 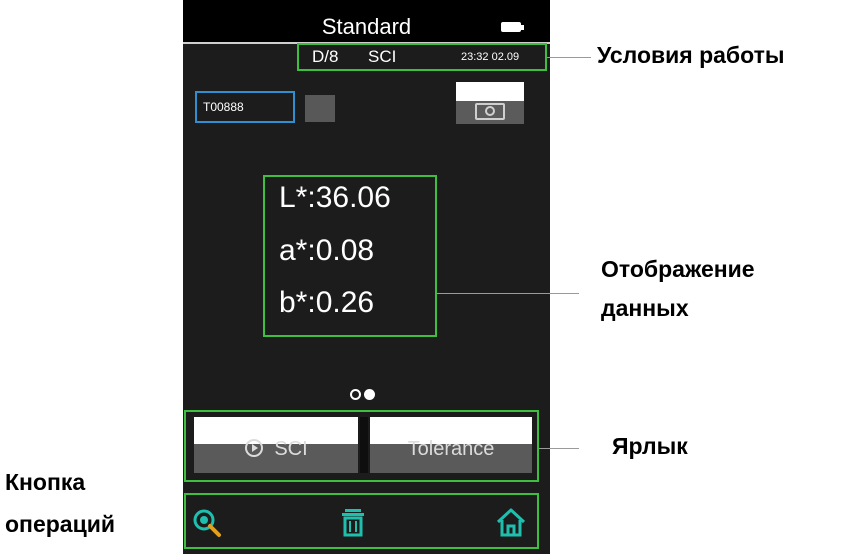 What do you see at coordinates (511, 27) in the screenshot?
I see `battery-icon` at bounding box center [511, 27].